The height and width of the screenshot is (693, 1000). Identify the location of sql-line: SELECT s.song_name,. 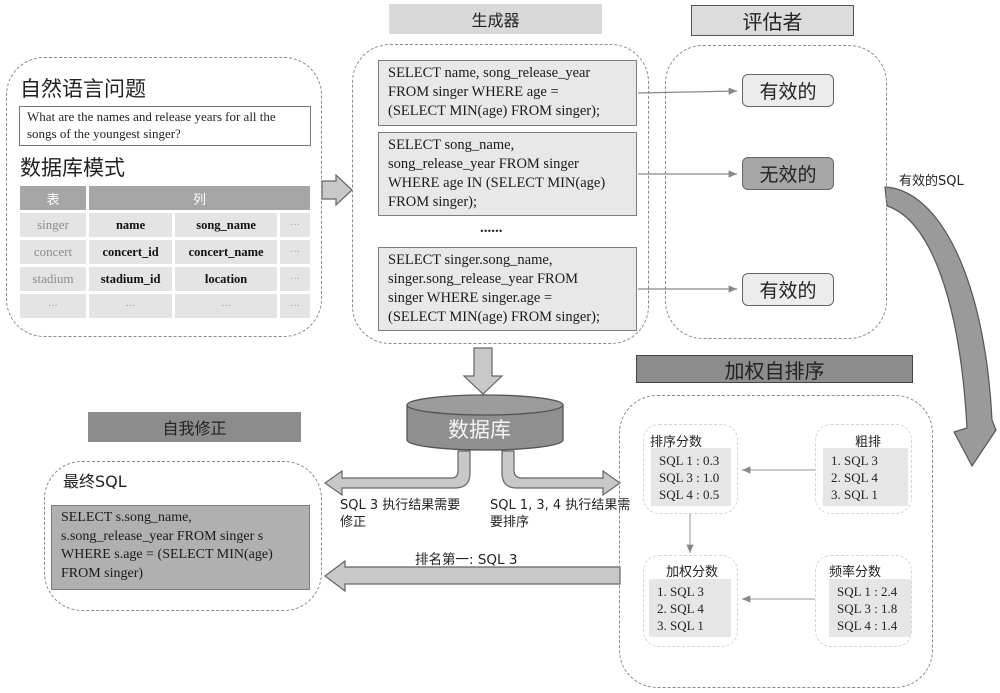
(126, 517).